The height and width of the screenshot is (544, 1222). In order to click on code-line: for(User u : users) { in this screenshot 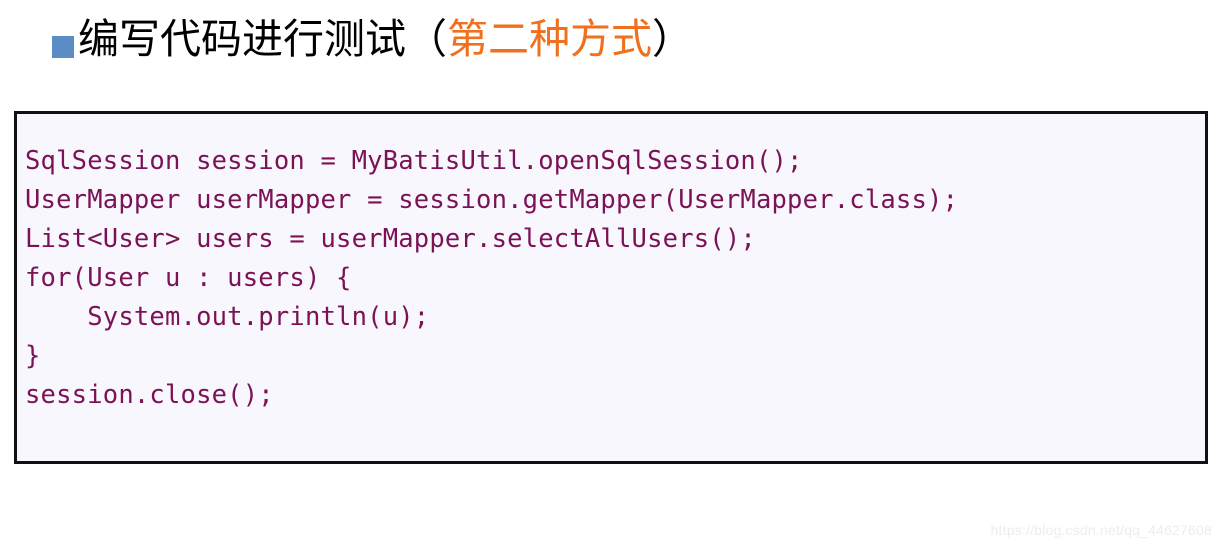, I will do `click(188, 278)`.